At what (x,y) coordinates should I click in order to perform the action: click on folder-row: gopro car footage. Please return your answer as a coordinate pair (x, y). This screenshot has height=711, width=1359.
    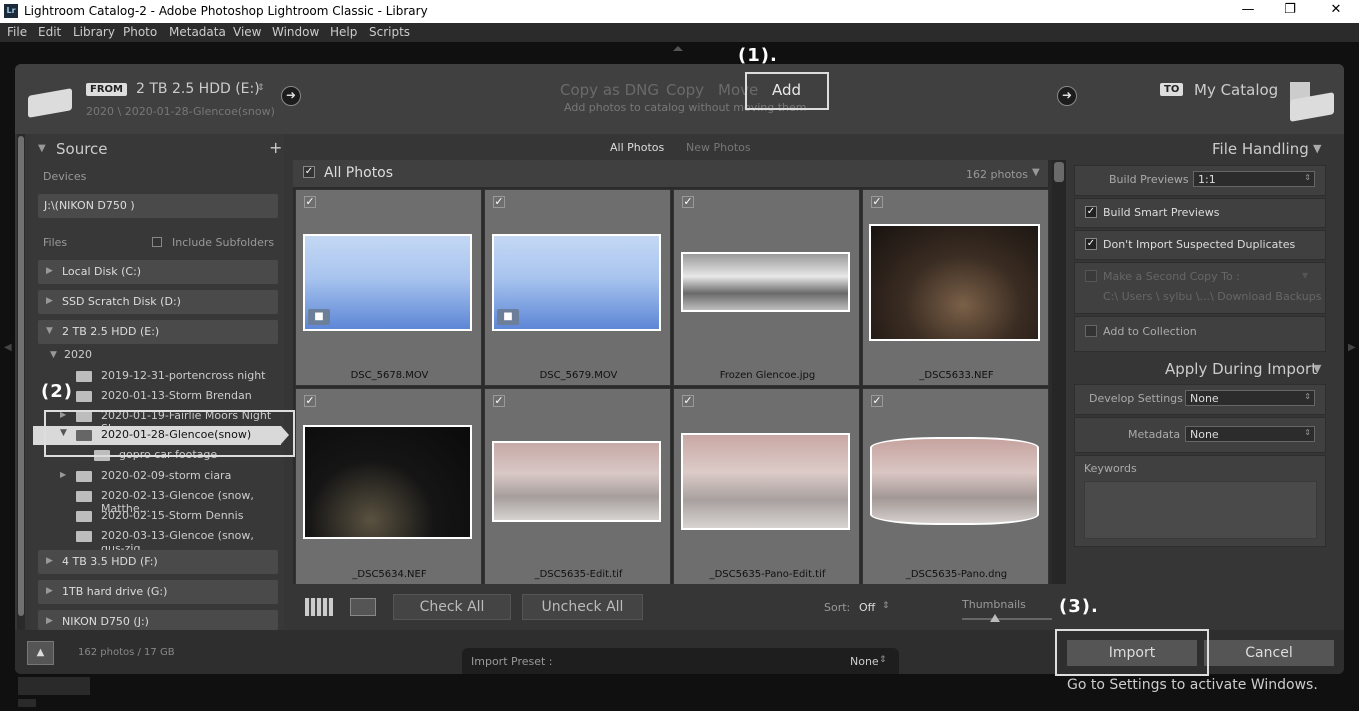
    Looking at the image, I should click on (158, 457).